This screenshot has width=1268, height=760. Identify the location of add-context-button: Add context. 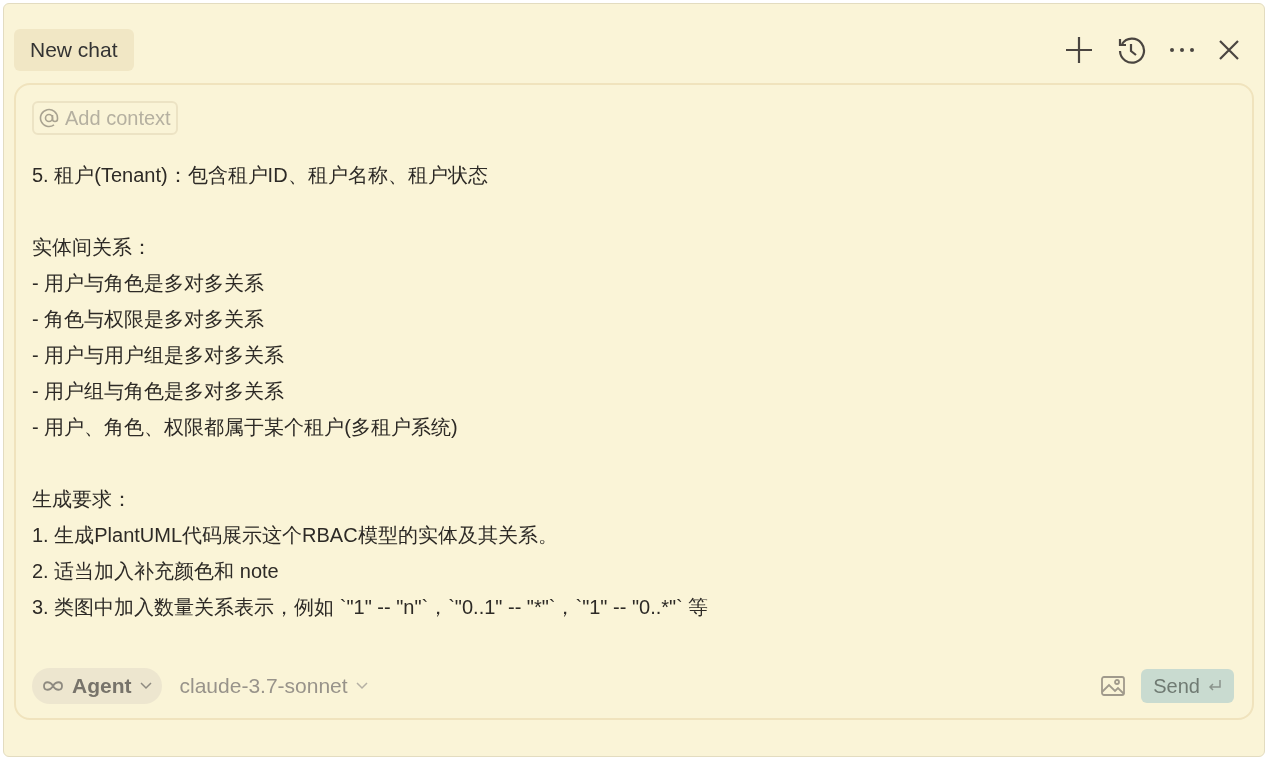
(105, 118).